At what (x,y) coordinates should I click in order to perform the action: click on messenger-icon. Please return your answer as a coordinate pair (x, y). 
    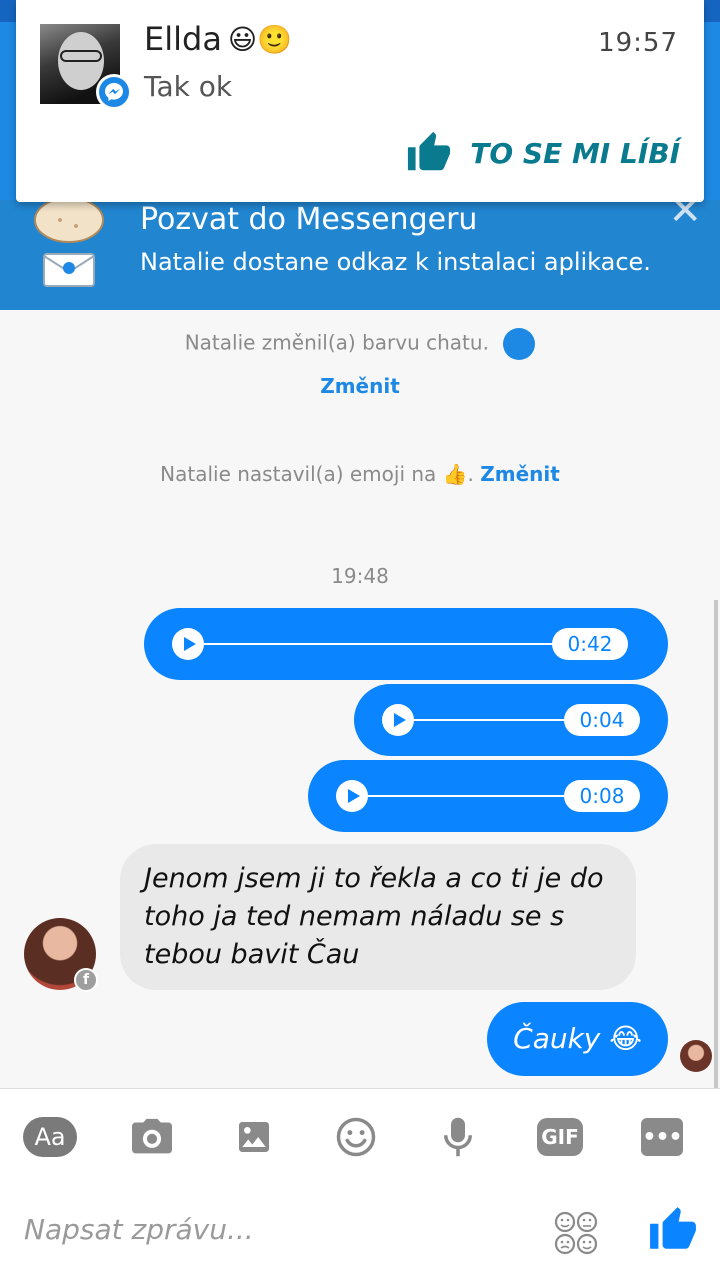
    Looking at the image, I should click on (114, 92).